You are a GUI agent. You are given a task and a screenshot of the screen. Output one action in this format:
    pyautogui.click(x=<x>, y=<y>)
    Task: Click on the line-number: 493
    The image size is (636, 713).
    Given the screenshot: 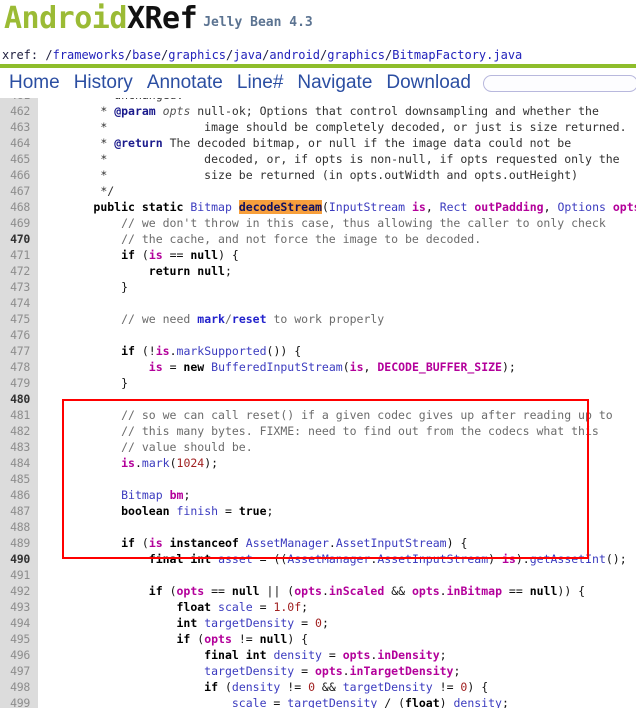 What is the action you would take?
    pyautogui.click(x=15, y=607)
    